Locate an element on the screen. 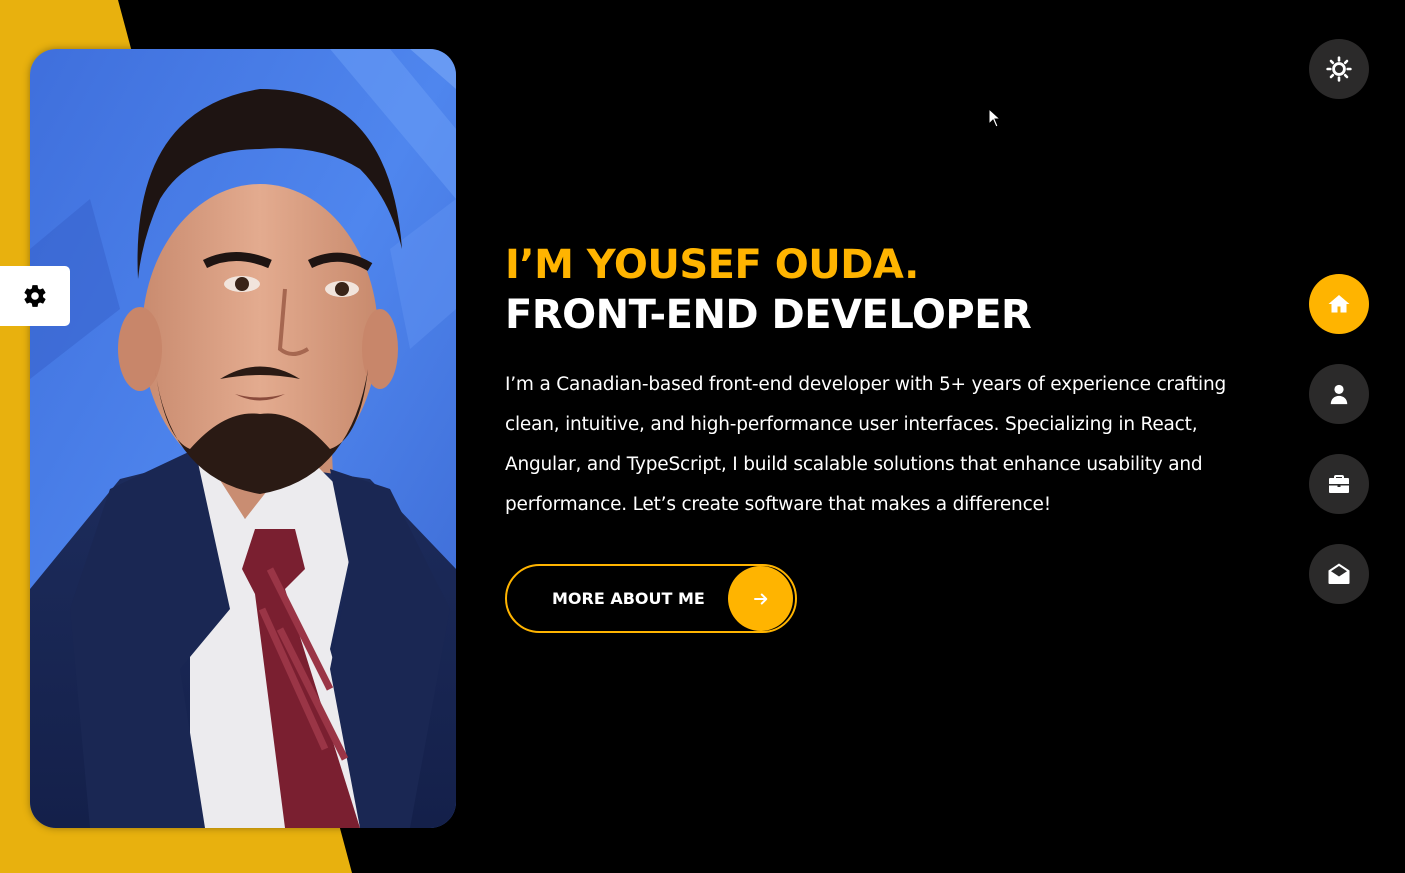 This screenshot has height=873, width=1405. hero-role: FRONT-END DEVELOPER is located at coordinates (768, 315).